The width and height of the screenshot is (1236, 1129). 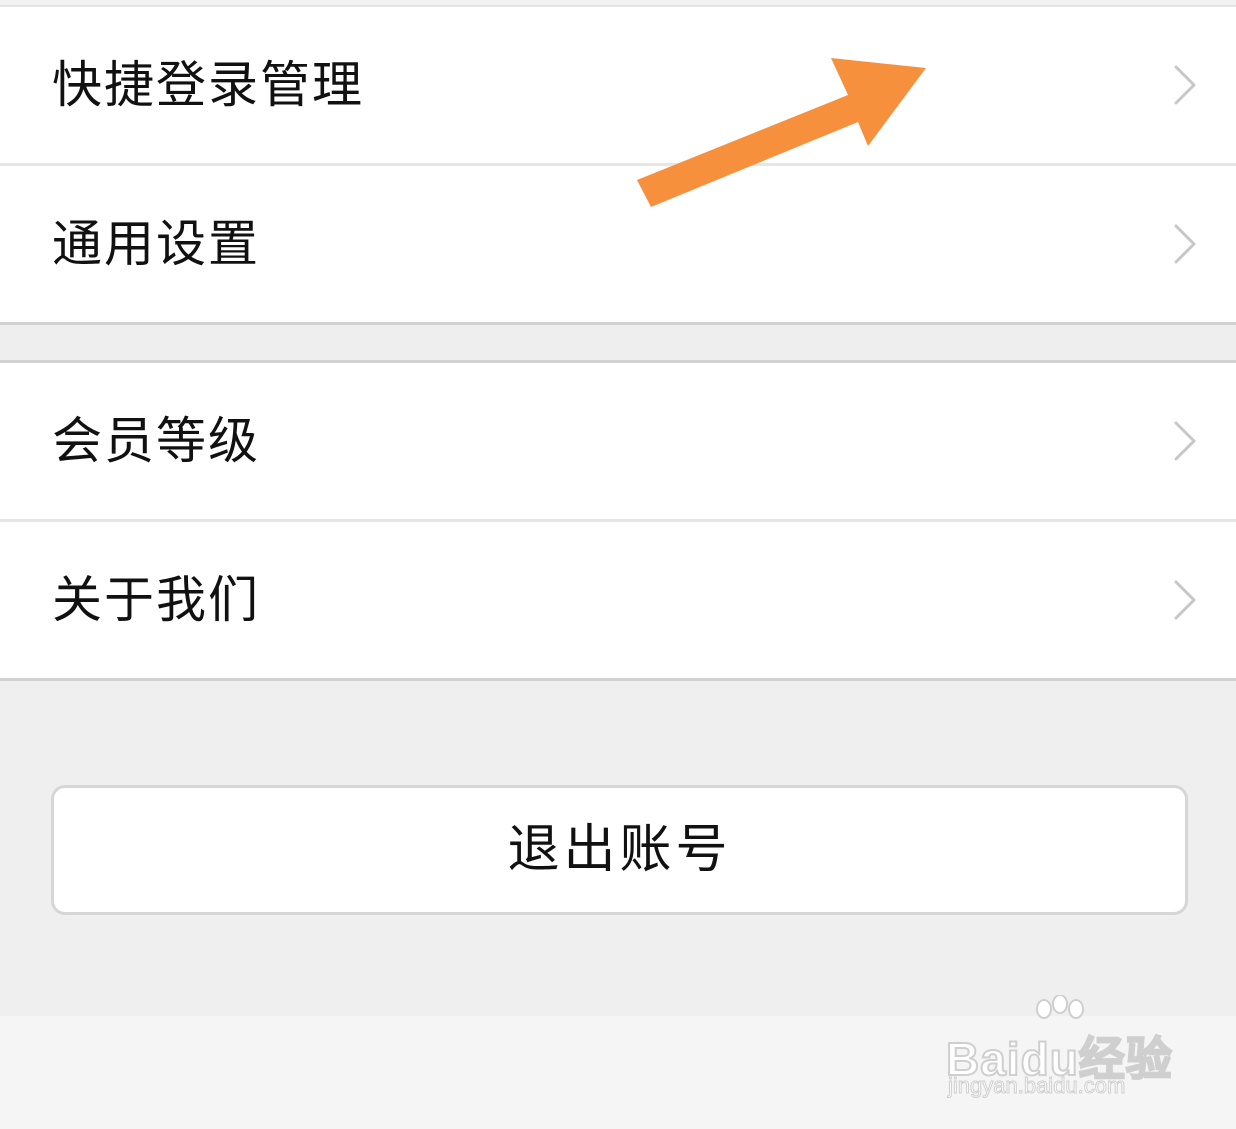 What do you see at coordinates (618, 441) in the screenshot?
I see `settings-item-membership-level: 会员等级` at bounding box center [618, 441].